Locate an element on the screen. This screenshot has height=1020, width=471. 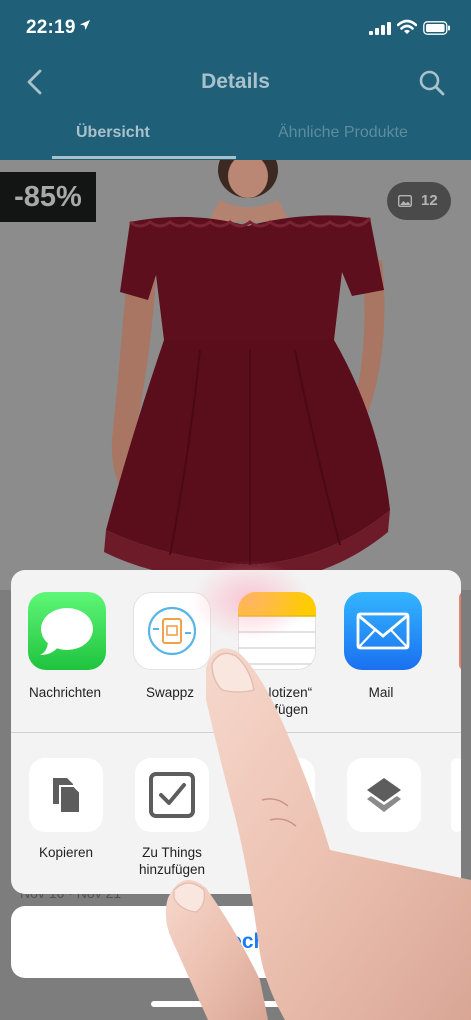
action-label-things-line2: hinzufügen is located at coordinates (172, 869).